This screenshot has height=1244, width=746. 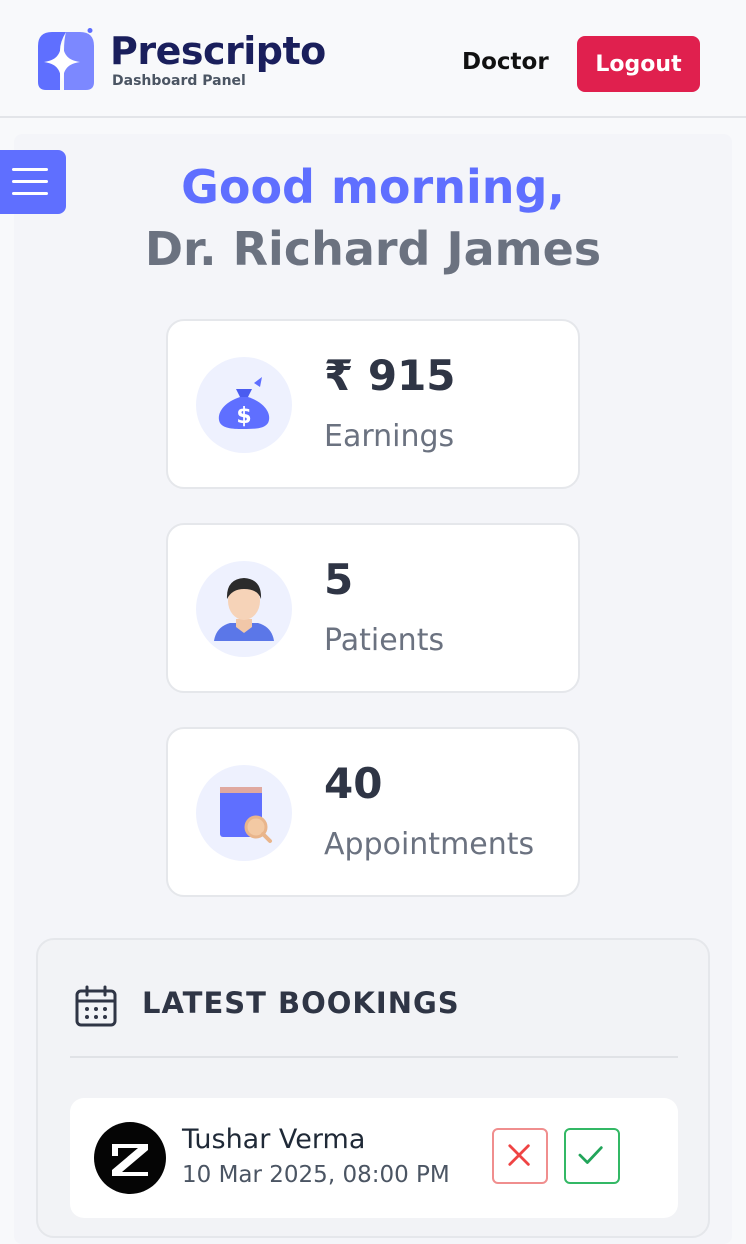 What do you see at coordinates (374, 1057) in the screenshot?
I see `divider` at bounding box center [374, 1057].